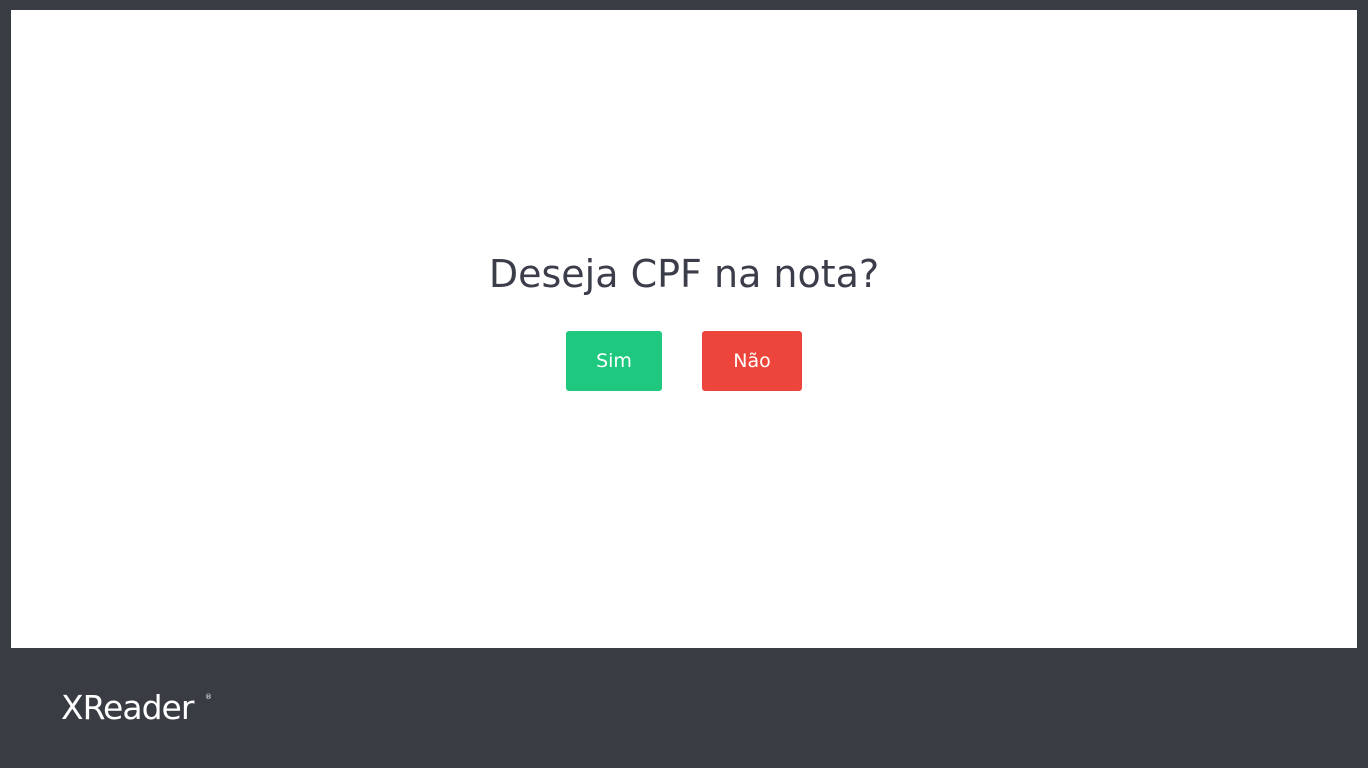  I want to click on registered-mark: ®, so click(208, 697).